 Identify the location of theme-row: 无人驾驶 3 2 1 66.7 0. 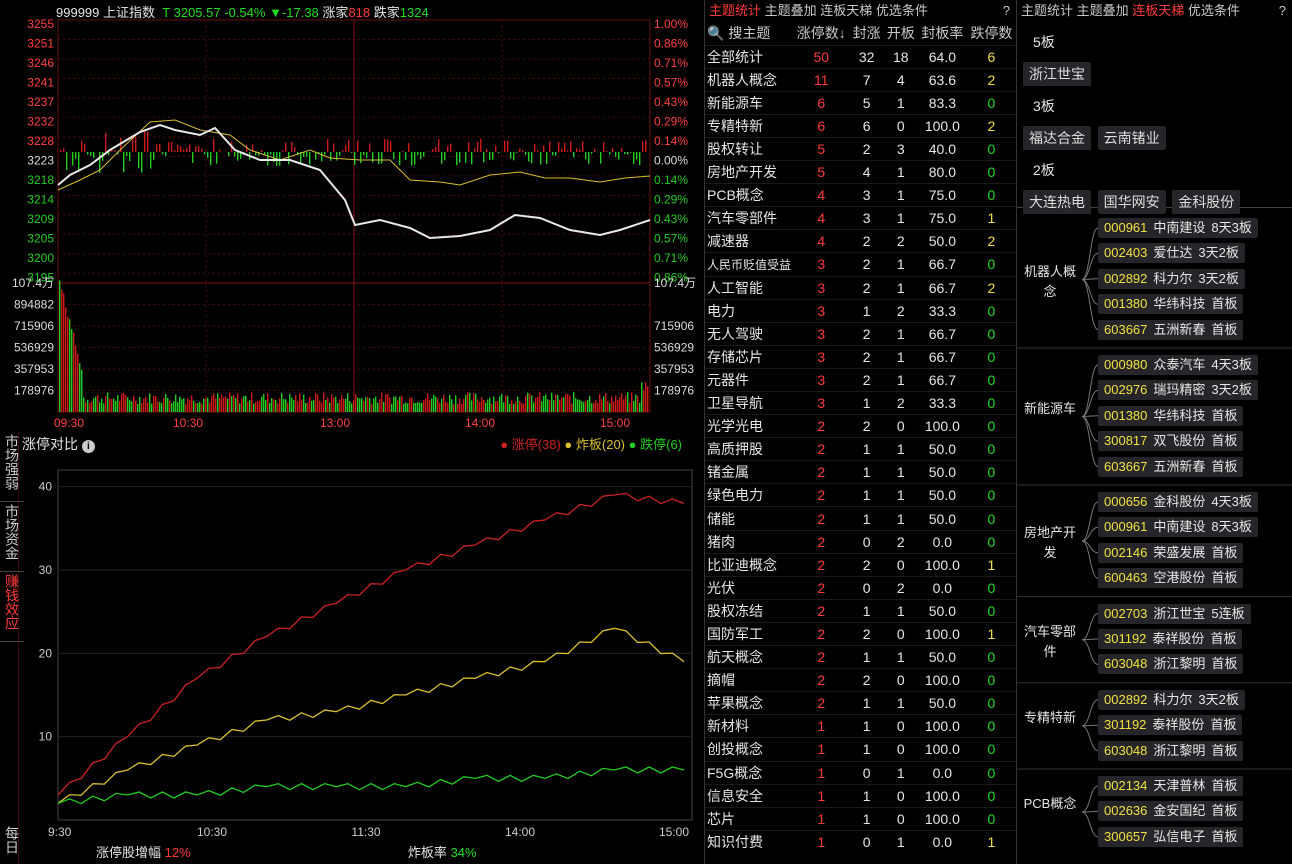
(860, 333).